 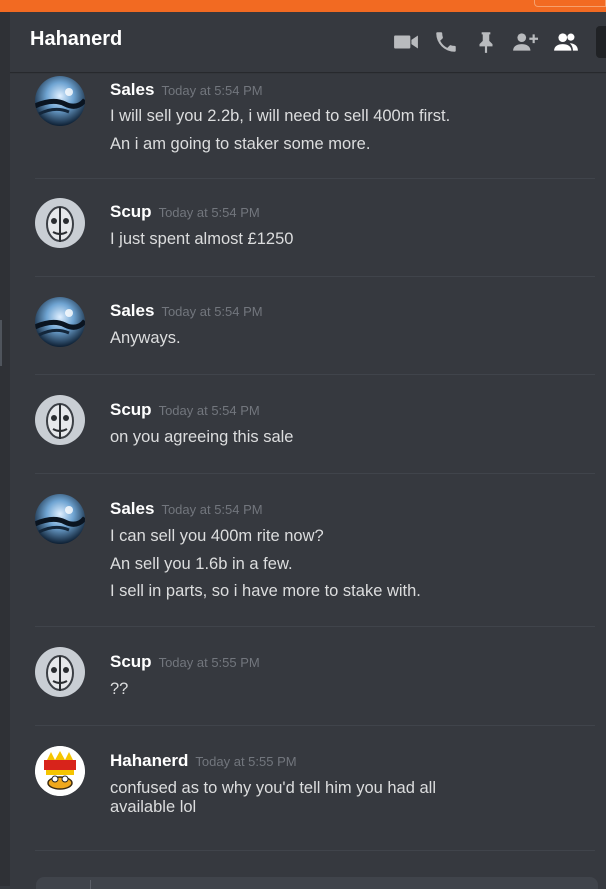 I want to click on window-top-bar, so click(x=303, y=6).